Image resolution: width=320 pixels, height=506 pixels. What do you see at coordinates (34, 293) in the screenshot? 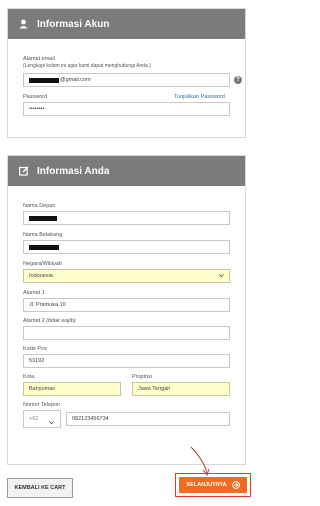
I see `address1-label: Alamat 1` at bounding box center [34, 293].